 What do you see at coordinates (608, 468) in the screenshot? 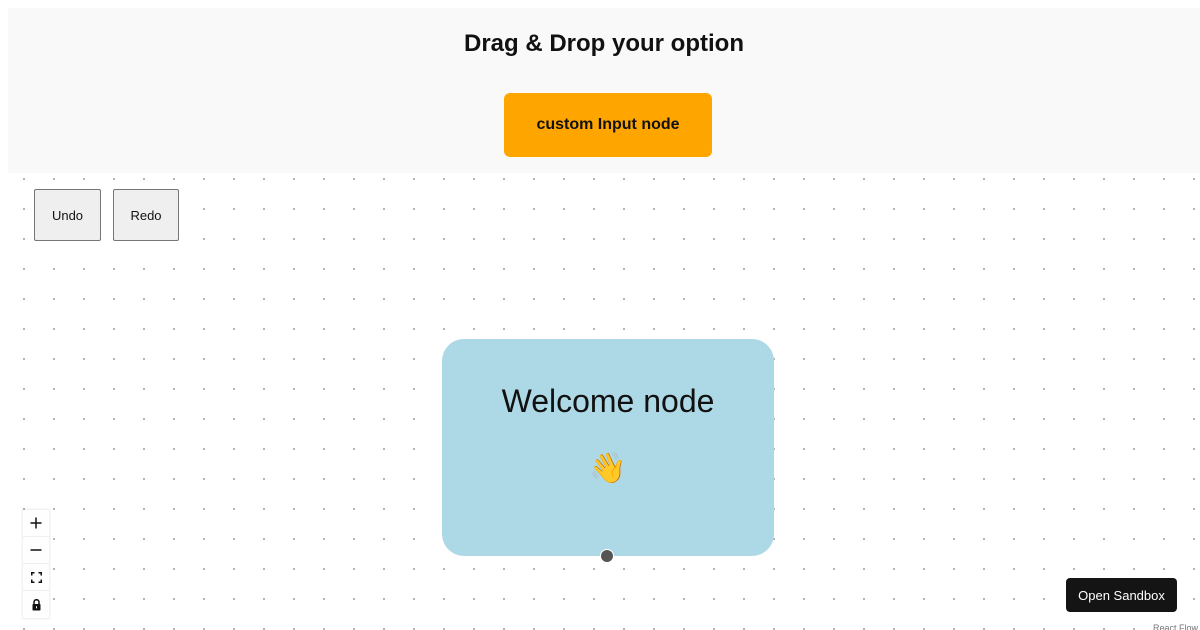
I see `welcome-node-emoji: 👋` at bounding box center [608, 468].